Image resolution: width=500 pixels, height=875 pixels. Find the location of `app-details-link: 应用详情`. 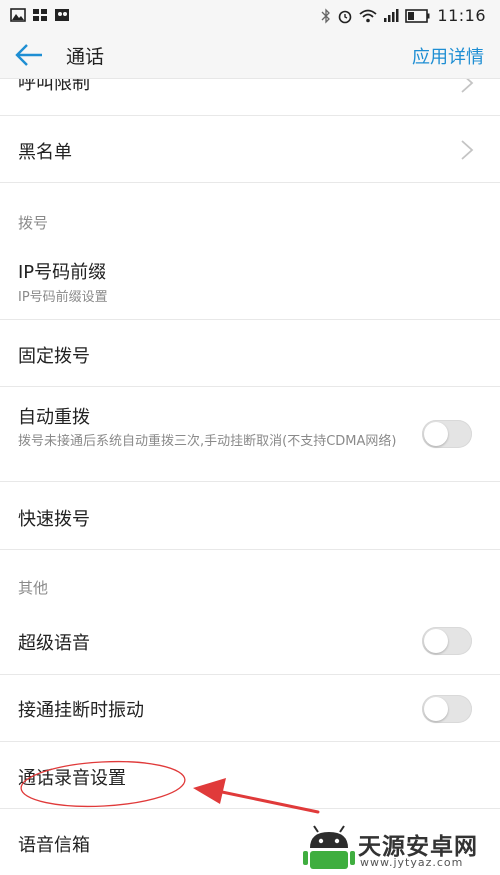

app-details-link: 应用详情 is located at coordinates (448, 56).